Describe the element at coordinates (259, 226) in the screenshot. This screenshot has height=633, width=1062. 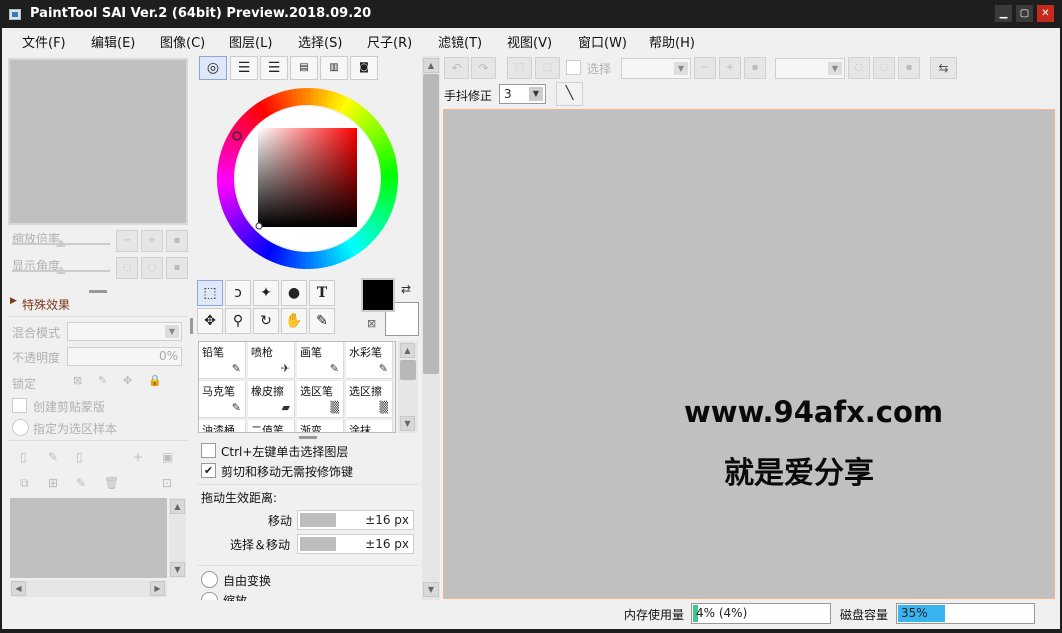
I see `color-marker` at that location.